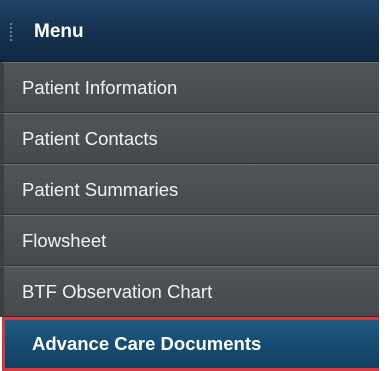 The image size is (385, 371). What do you see at coordinates (117, 291) in the screenshot?
I see `menu-item-label: BTF Observation Chart` at bounding box center [117, 291].